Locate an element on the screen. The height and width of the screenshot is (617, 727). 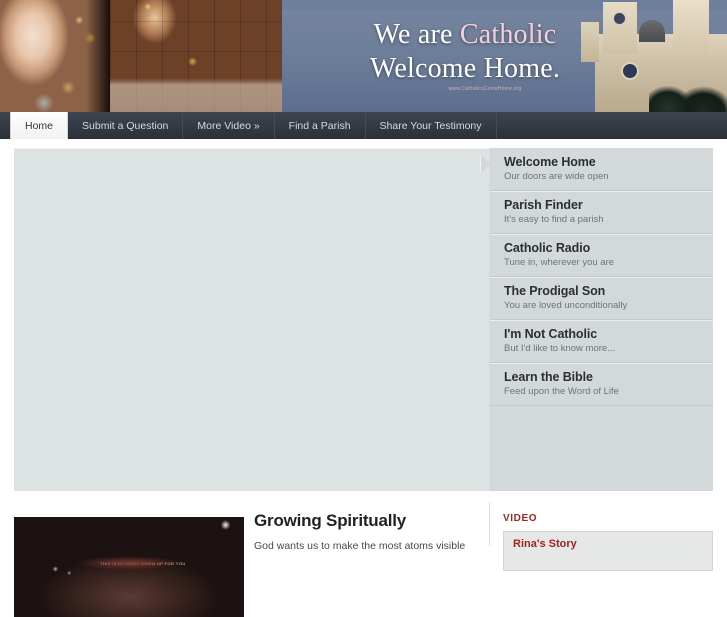
active-pointer-icon is located at coordinates (485, 164).